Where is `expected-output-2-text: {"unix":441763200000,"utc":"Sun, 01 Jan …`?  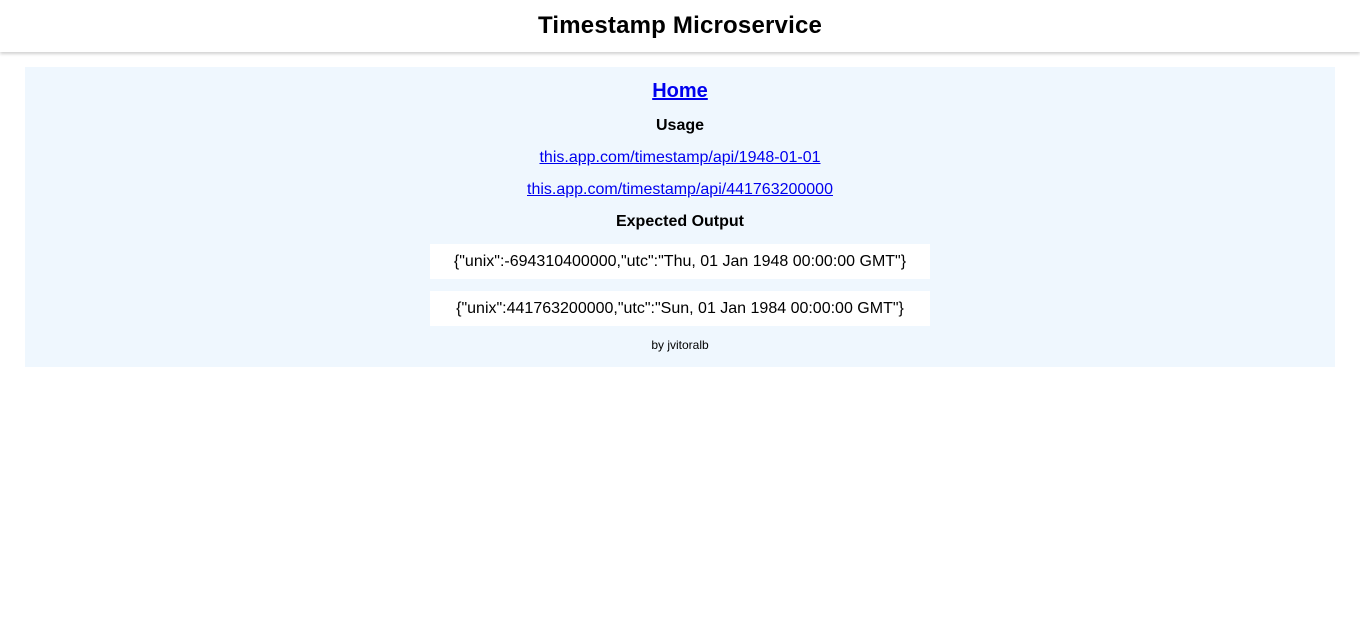
expected-output-2-text: {"unix":441763200000,"utc":"Sun, 01 Jan … is located at coordinates (680, 308).